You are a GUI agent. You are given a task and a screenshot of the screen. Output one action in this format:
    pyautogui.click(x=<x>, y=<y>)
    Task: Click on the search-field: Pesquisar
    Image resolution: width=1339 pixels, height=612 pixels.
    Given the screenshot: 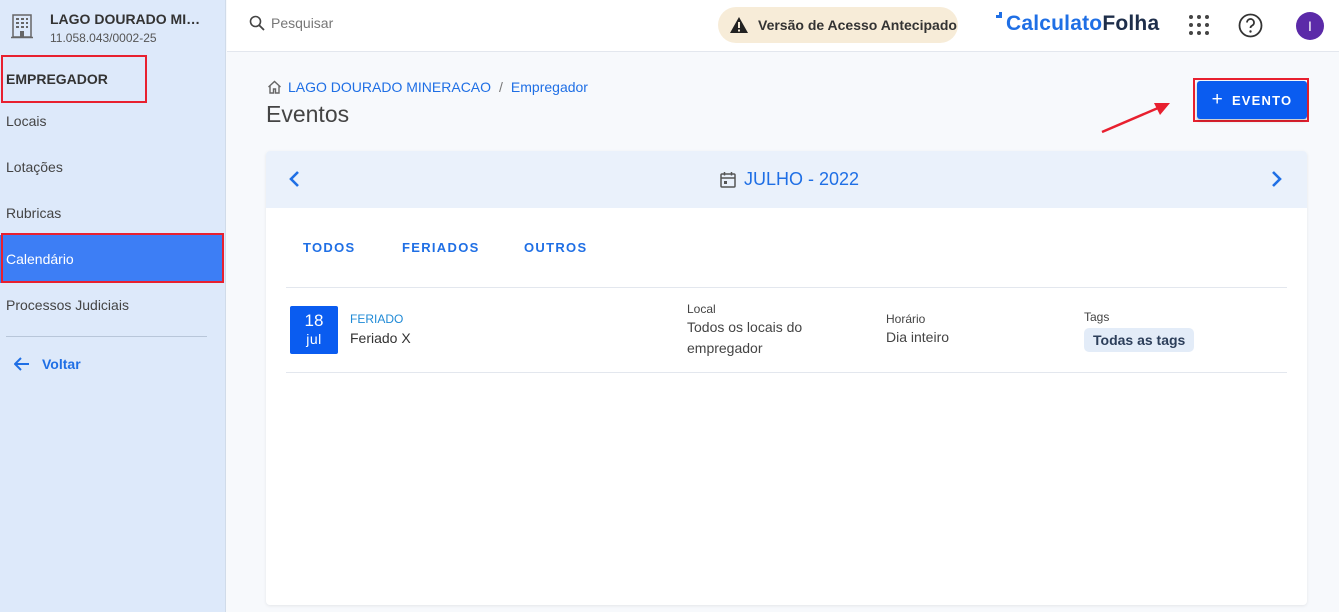 What is the action you would take?
    pyautogui.click(x=291, y=23)
    